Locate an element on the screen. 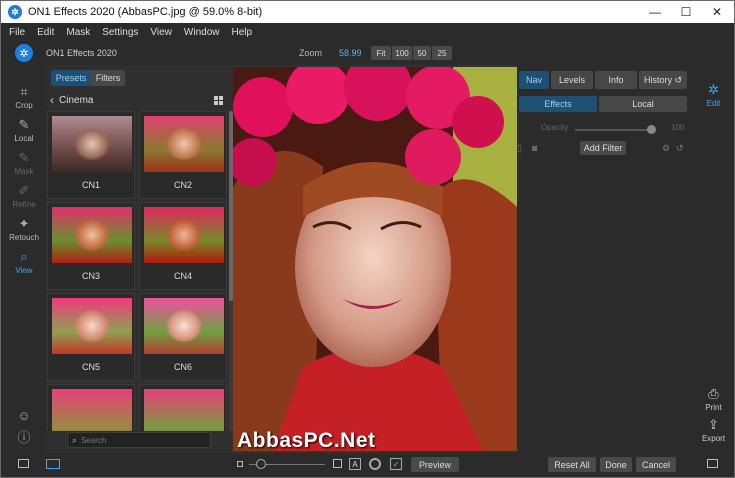 This screenshot has height=478, width=735. opacity-value: 100 is located at coordinates (678, 127).